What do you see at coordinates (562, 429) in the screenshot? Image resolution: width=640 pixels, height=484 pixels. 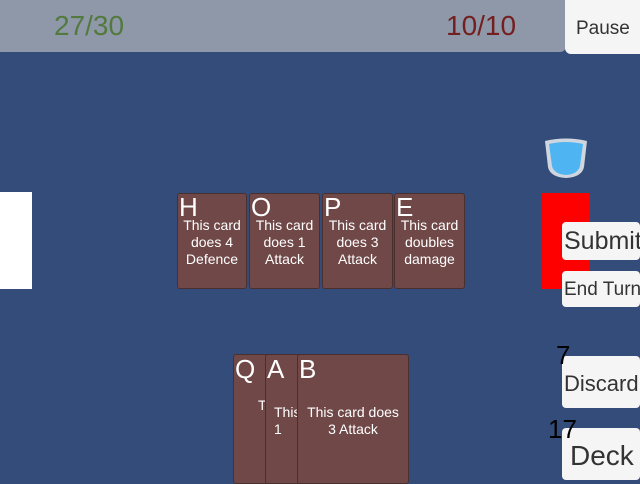 I see `deck-count: 17` at bounding box center [562, 429].